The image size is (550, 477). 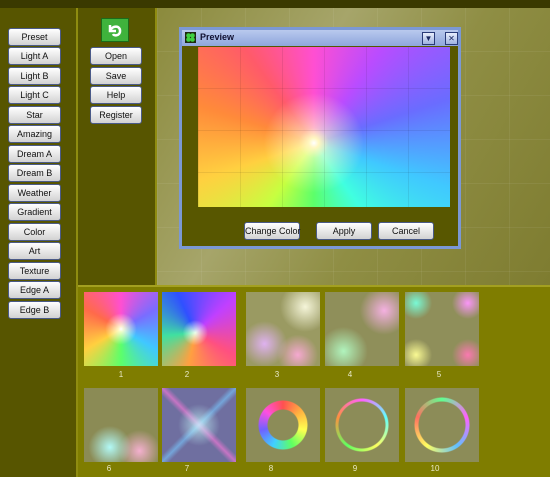 I want to click on category-button-edge-a: Edge A, so click(x=34, y=290).